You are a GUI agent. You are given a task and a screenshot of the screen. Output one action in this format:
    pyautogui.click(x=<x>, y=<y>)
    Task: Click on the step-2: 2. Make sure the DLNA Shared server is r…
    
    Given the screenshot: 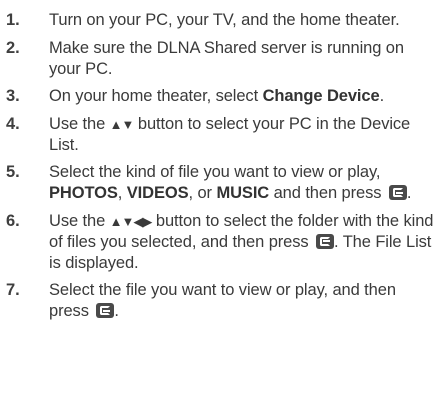 What is the action you would take?
    pyautogui.click(x=222, y=59)
    